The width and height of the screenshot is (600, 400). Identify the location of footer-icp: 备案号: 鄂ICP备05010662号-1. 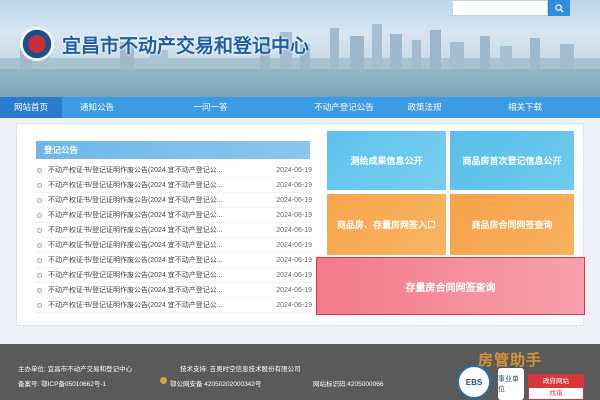
(62, 383).